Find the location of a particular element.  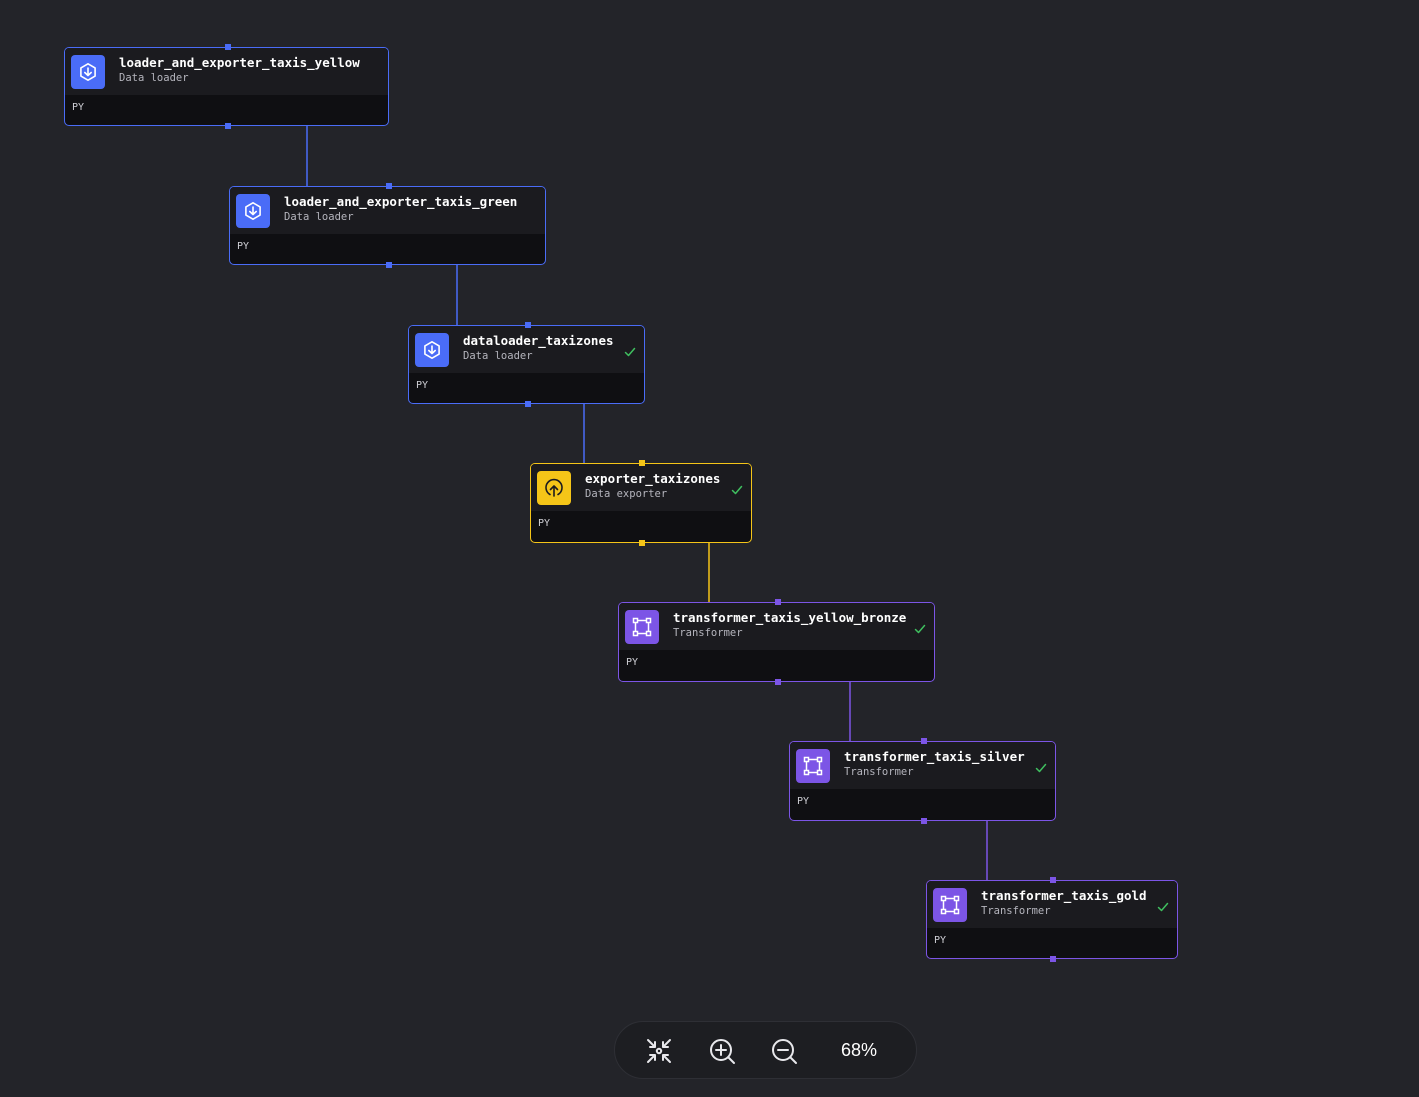

zoom-out-button is located at coordinates (784, 1051).